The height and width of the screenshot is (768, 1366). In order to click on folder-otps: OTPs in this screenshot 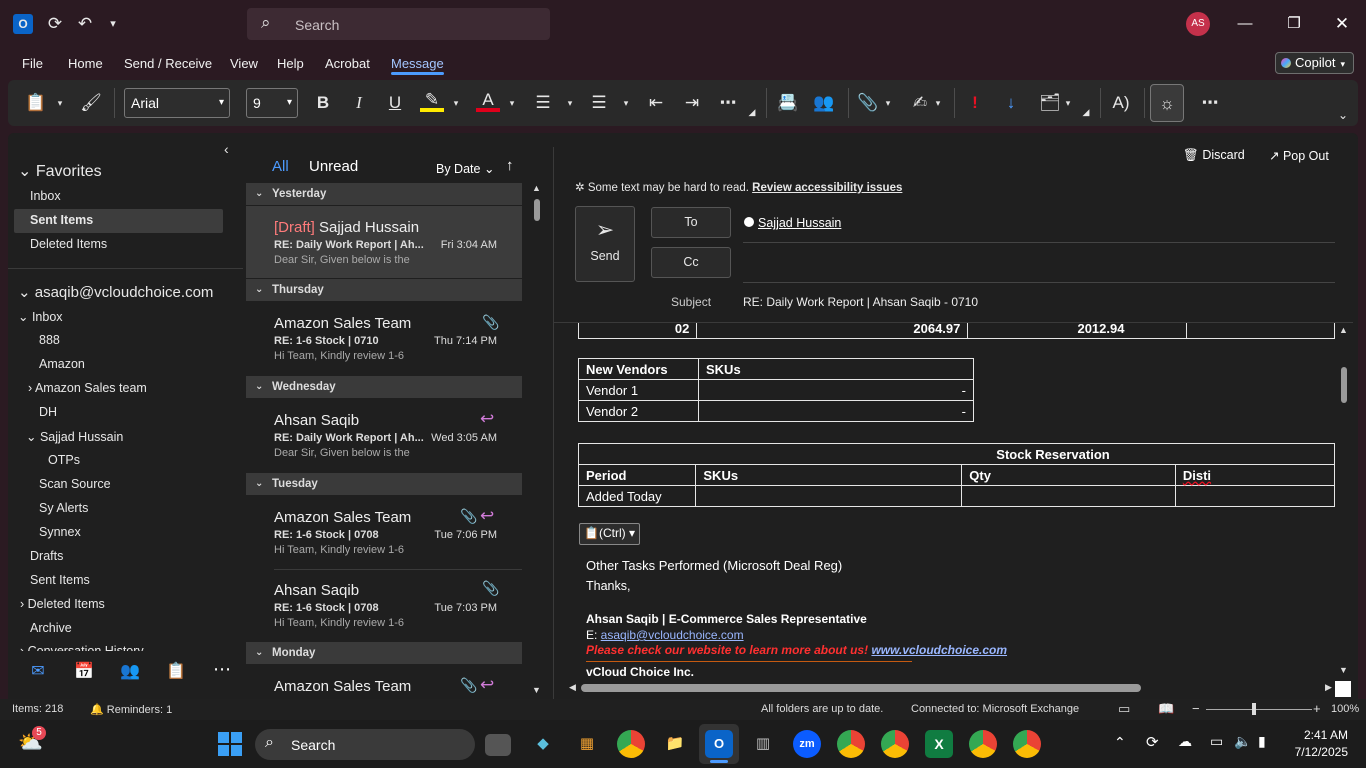, I will do `click(64, 460)`.